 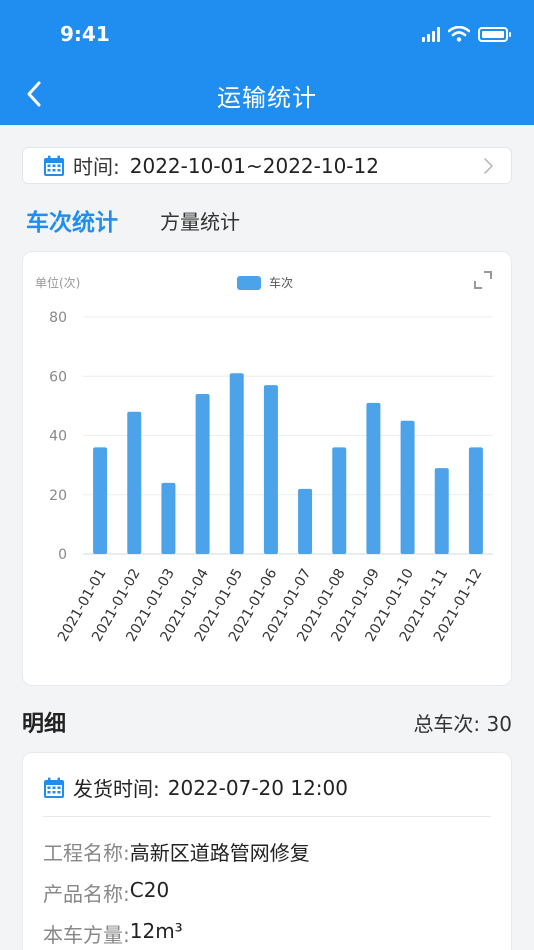 What do you see at coordinates (96, 167) in the screenshot?
I see `time-filter-label: 时间:` at bounding box center [96, 167].